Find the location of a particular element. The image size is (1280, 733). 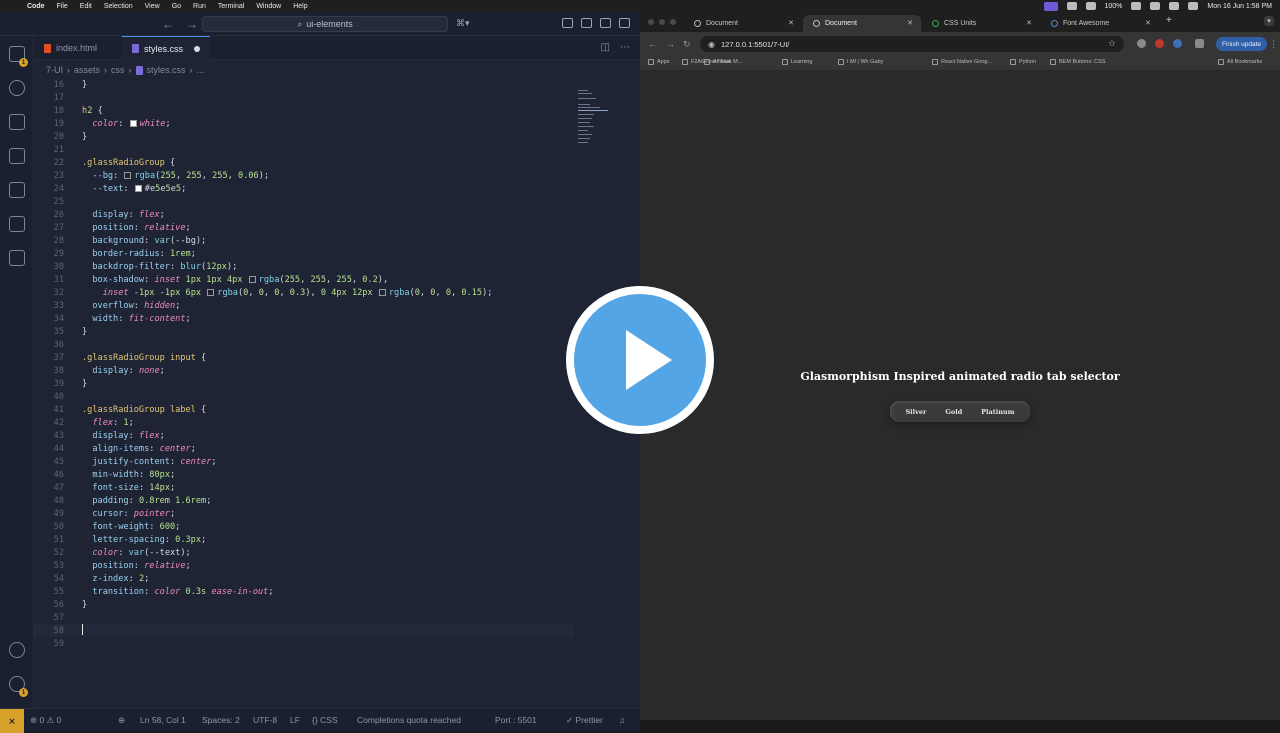

remote-indicator-icon: ⨯ is located at coordinates (12, 721).